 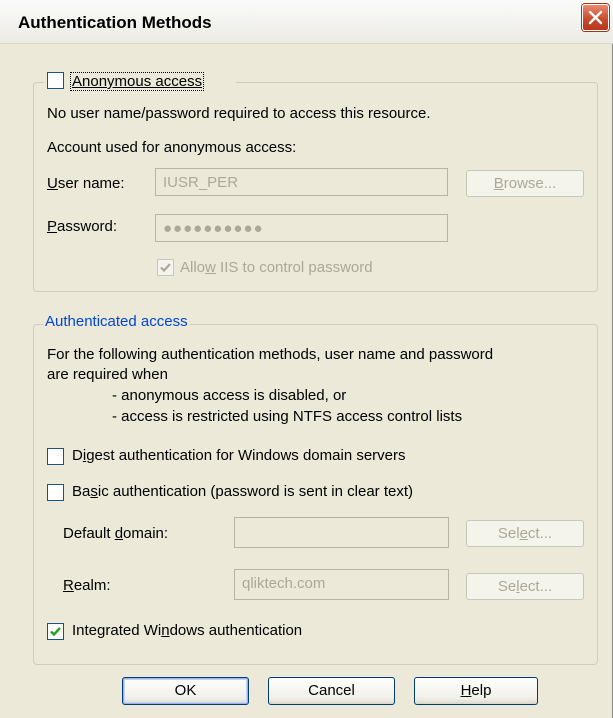 I want to click on digest-checkbox, so click(x=55, y=456).